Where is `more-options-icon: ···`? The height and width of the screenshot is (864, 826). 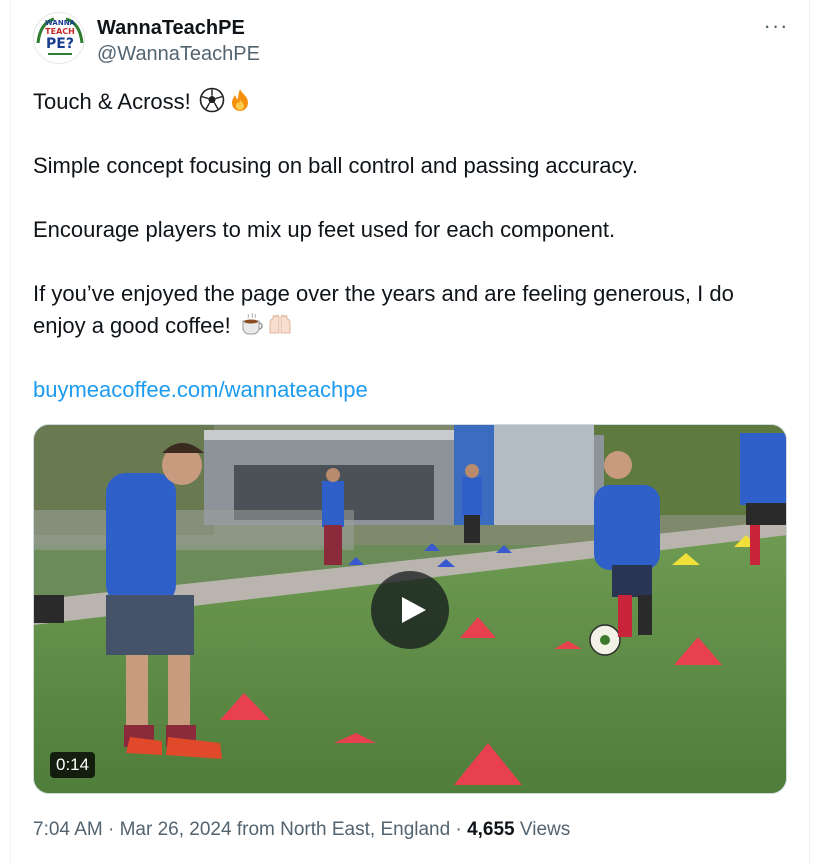 more-options-icon: ··· is located at coordinates (776, 26).